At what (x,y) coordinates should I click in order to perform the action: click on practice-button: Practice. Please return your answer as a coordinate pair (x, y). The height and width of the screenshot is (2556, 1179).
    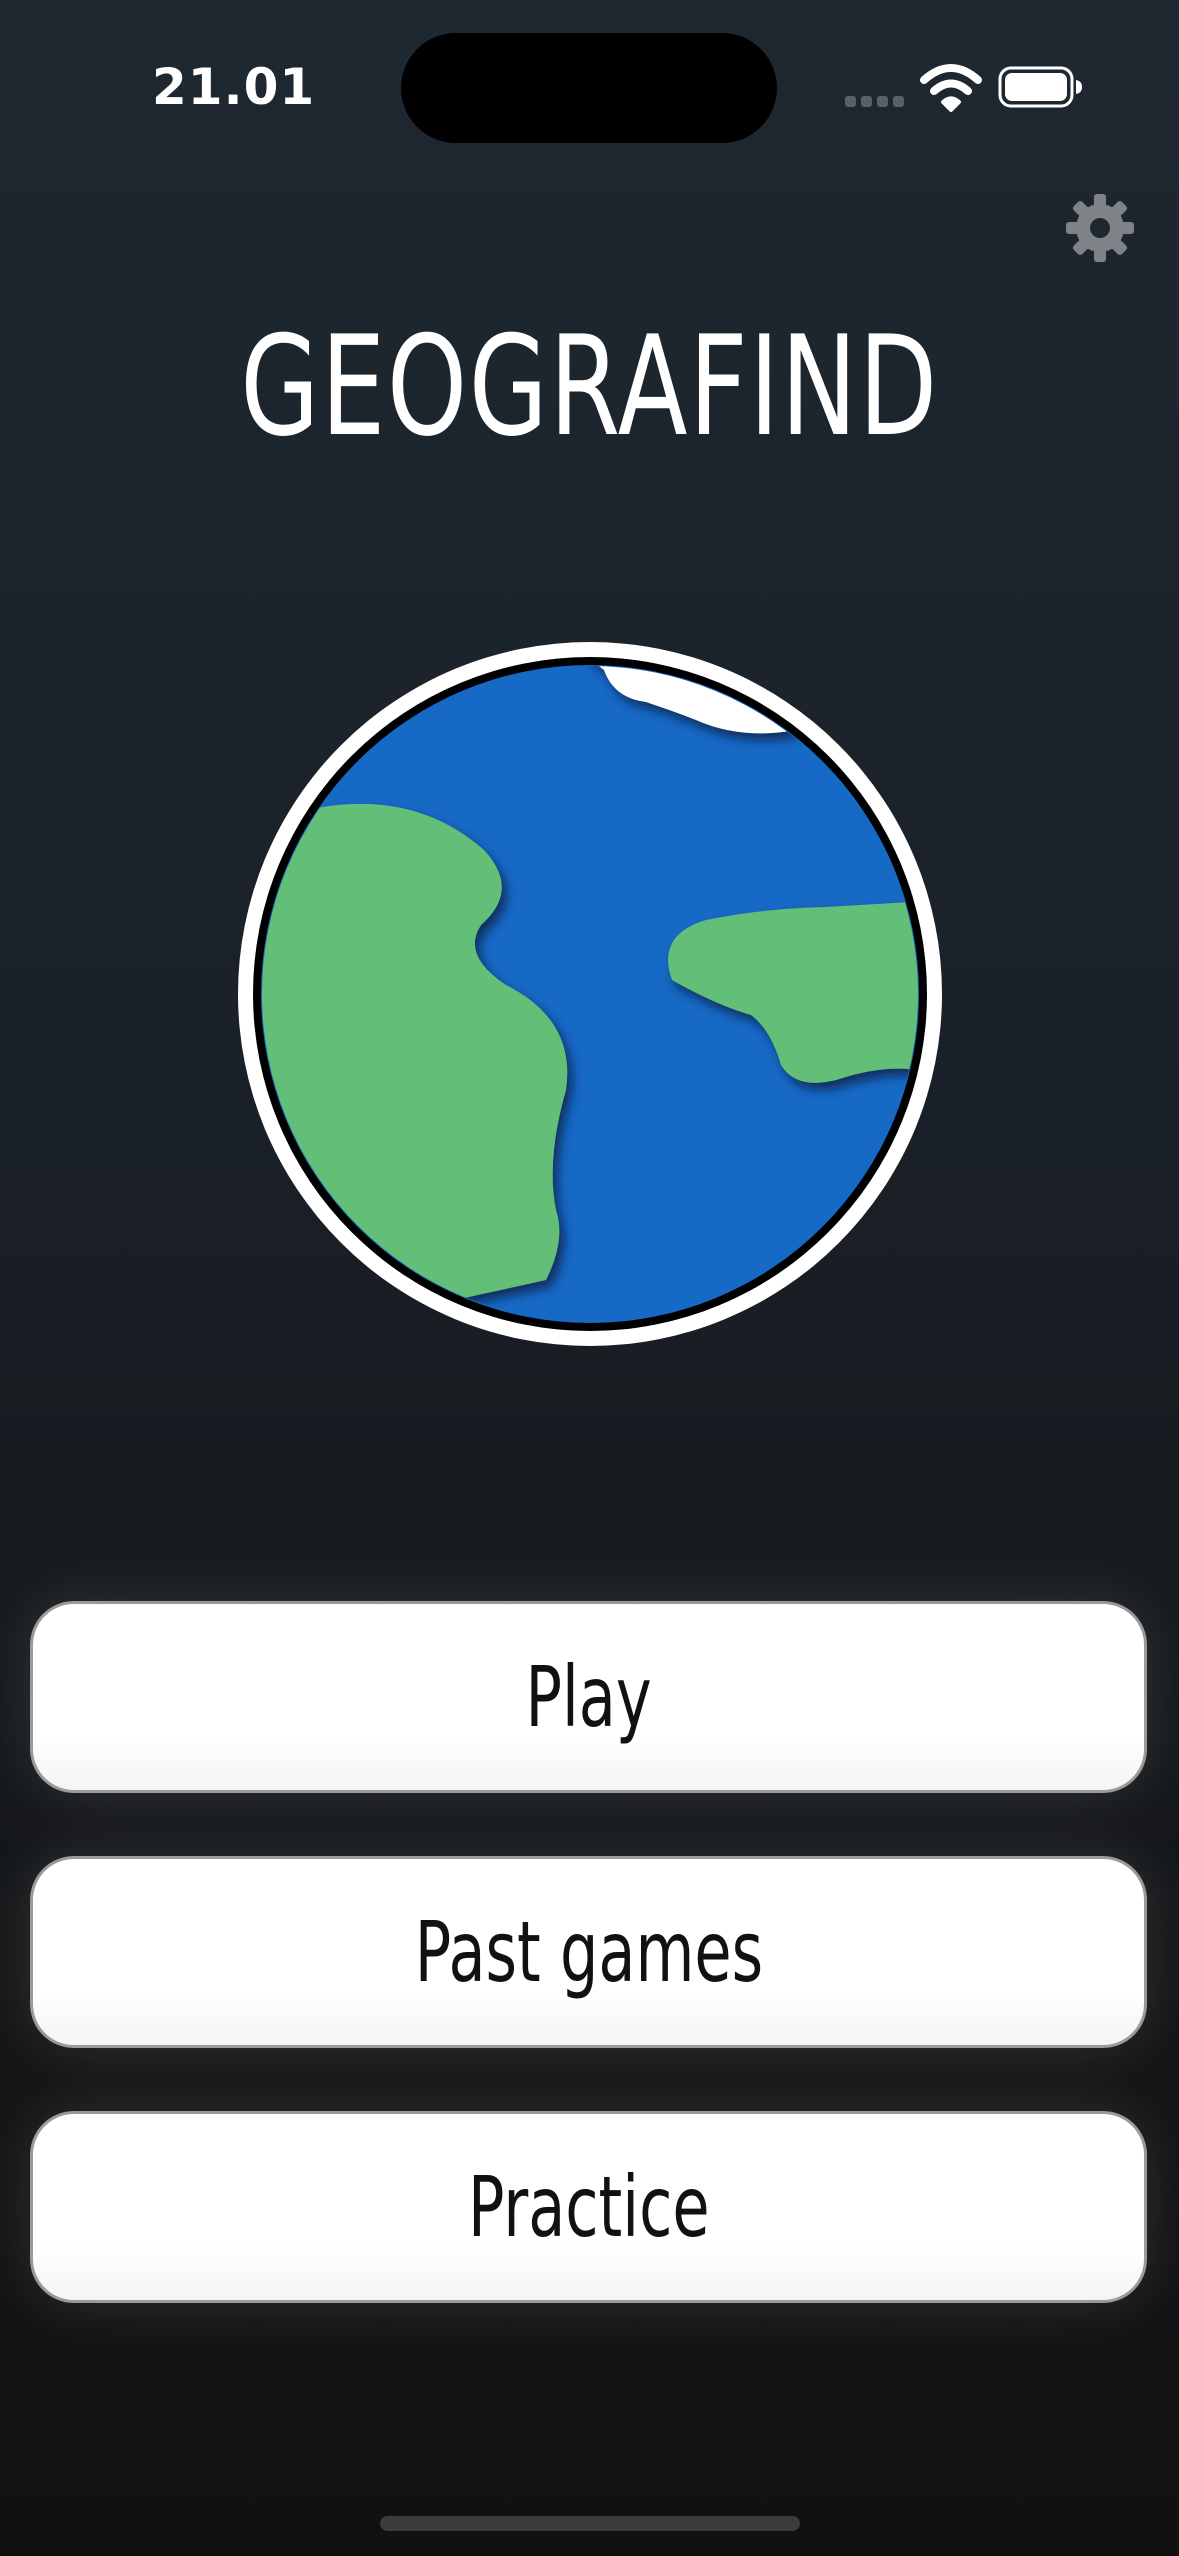
    Looking at the image, I should click on (588, 2207).